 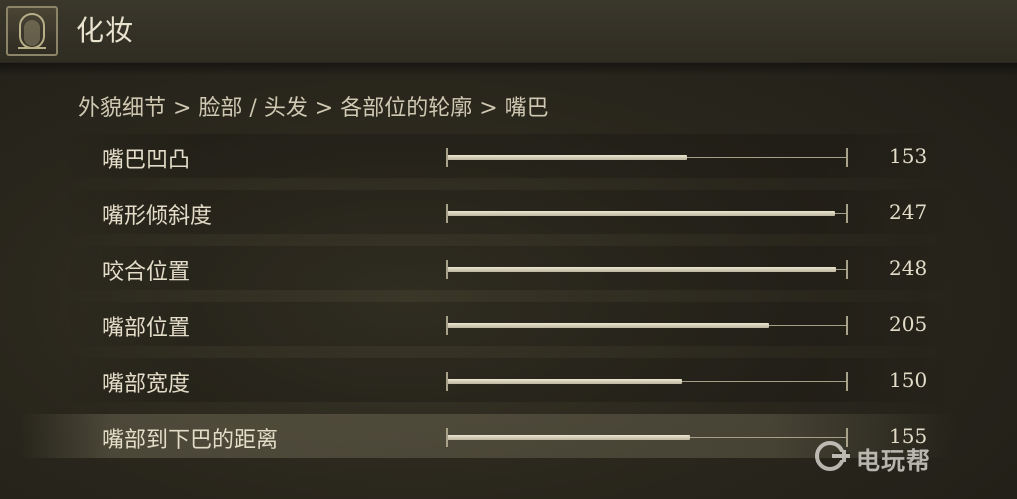 I want to click on watermark-text: 电玩帮, so click(x=893, y=460).